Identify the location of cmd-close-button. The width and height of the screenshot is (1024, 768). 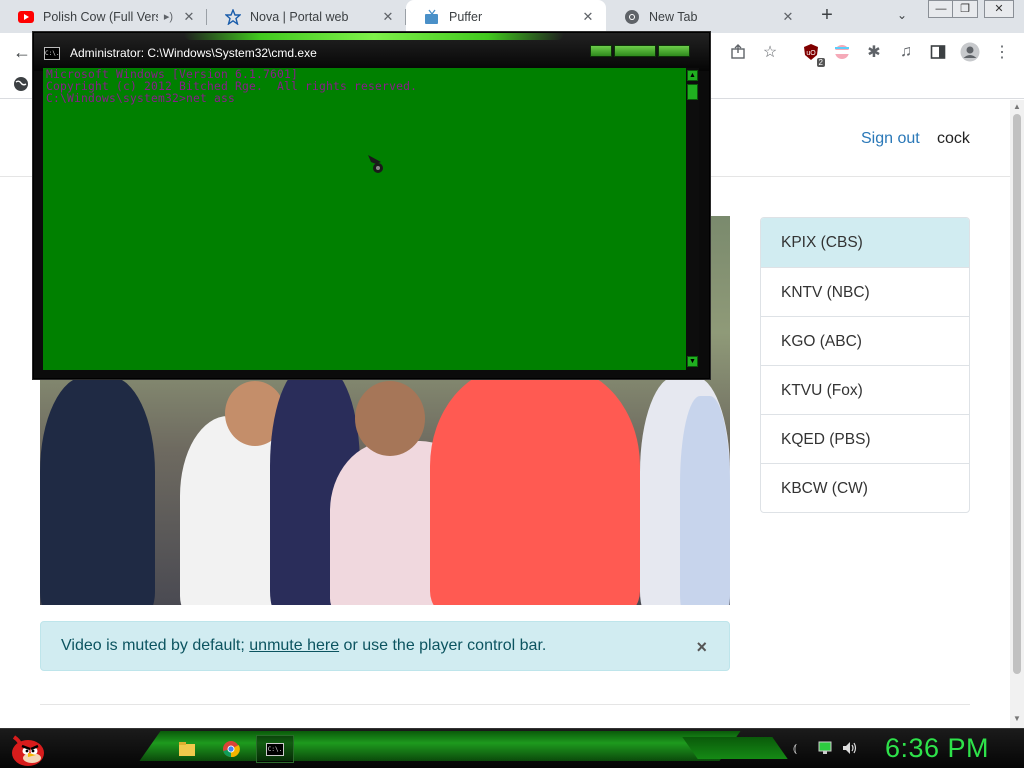
(674, 51).